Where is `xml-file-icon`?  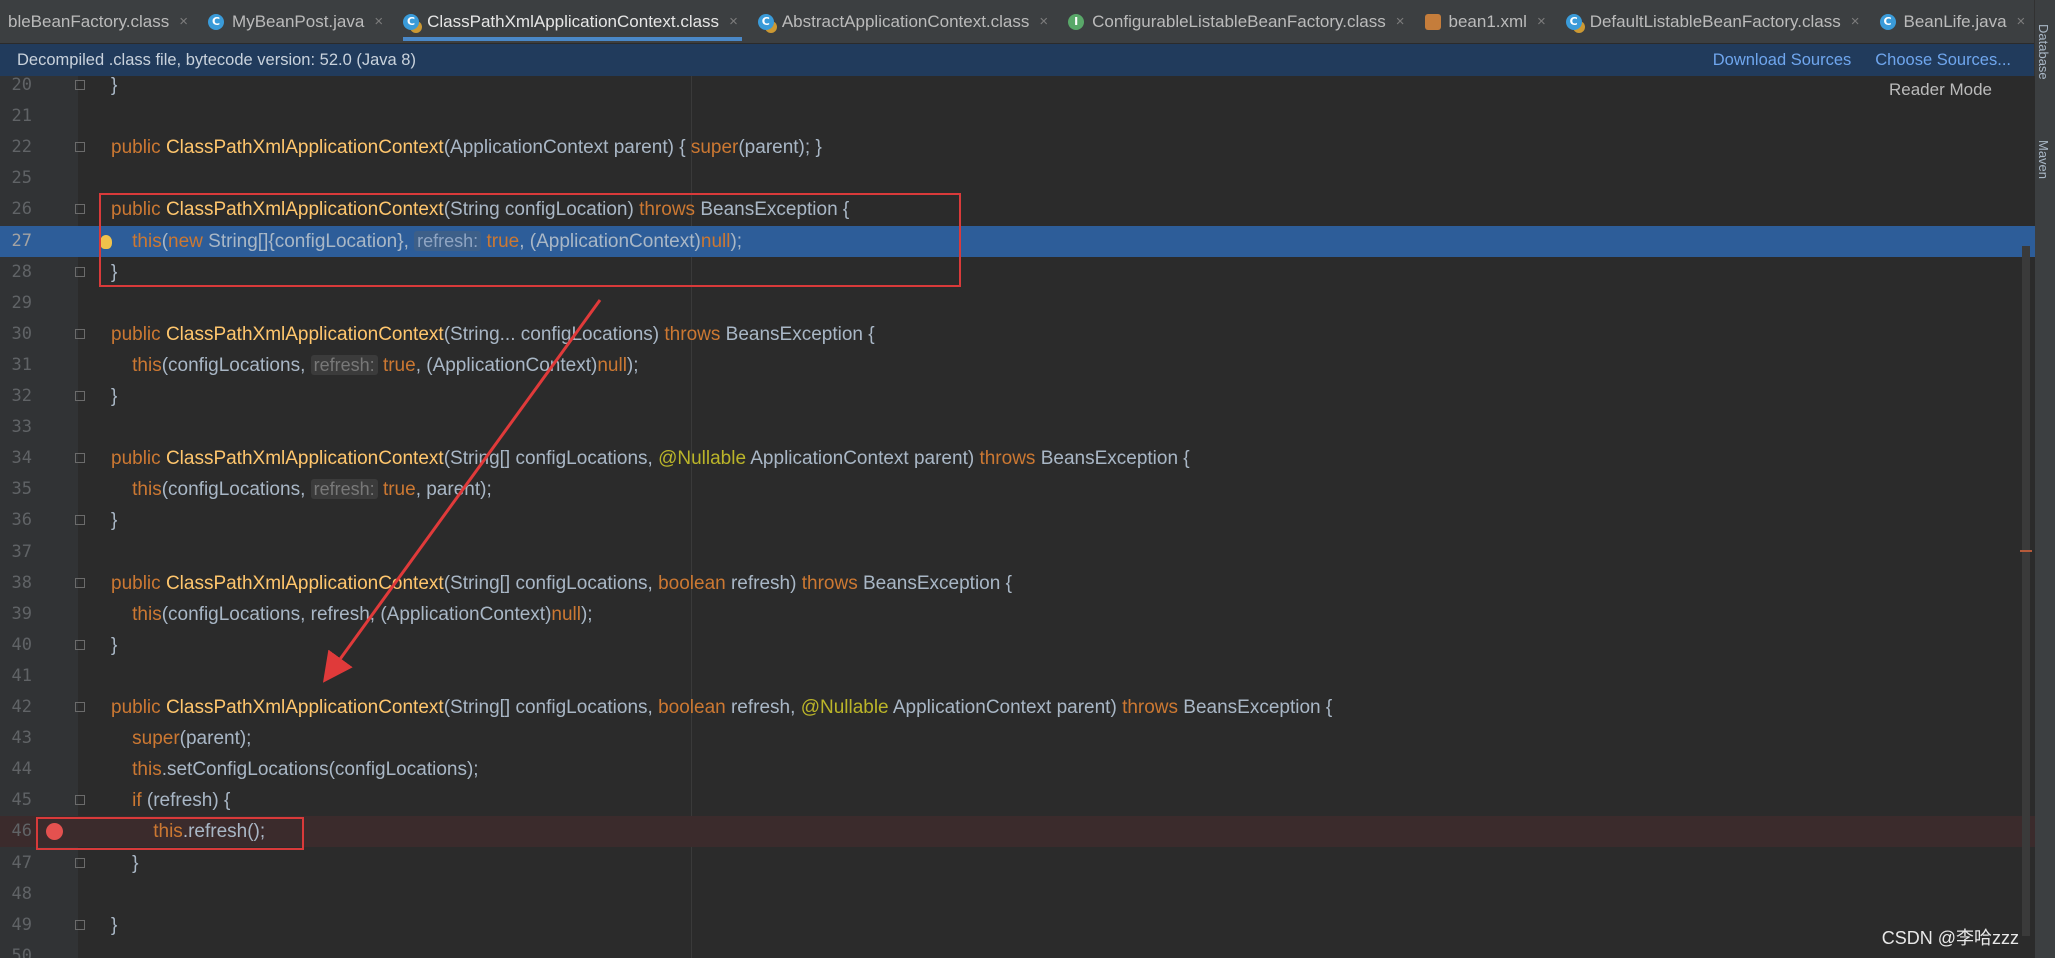
xml-file-icon is located at coordinates (1432, 21).